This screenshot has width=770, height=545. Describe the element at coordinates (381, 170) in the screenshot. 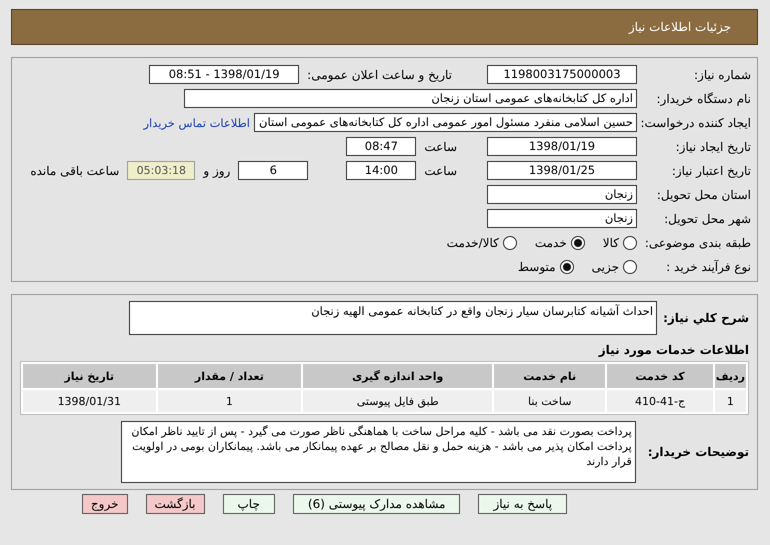

I see `input-field: 14:00` at that location.